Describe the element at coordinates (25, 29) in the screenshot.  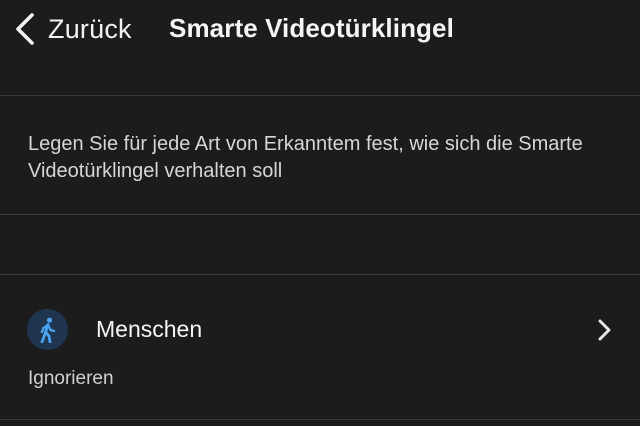
I see `chevron-left-icon` at that location.